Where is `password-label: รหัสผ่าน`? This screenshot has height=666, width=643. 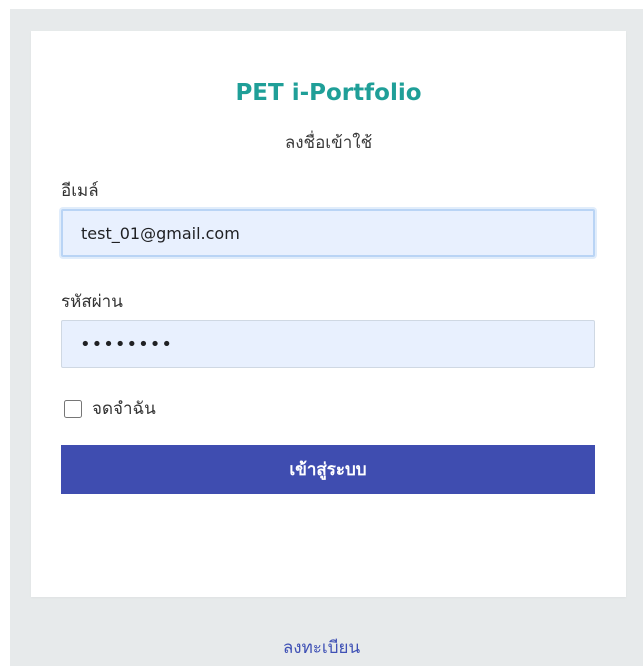
password-label: รหัสผ่าน is located at coordinates (92, 302).